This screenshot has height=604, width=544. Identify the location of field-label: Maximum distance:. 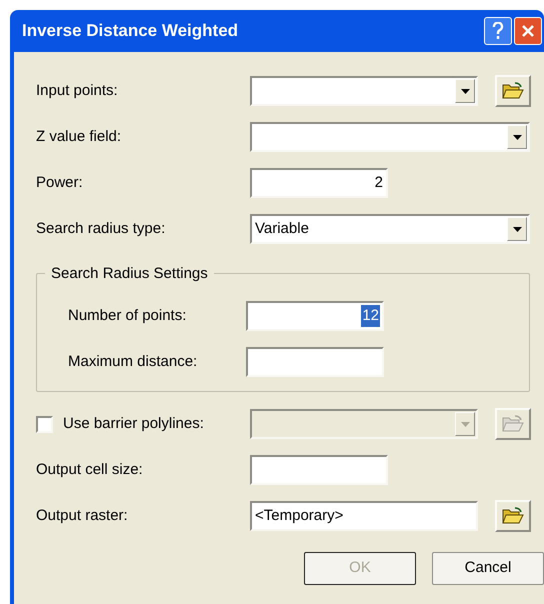
(133, 362).